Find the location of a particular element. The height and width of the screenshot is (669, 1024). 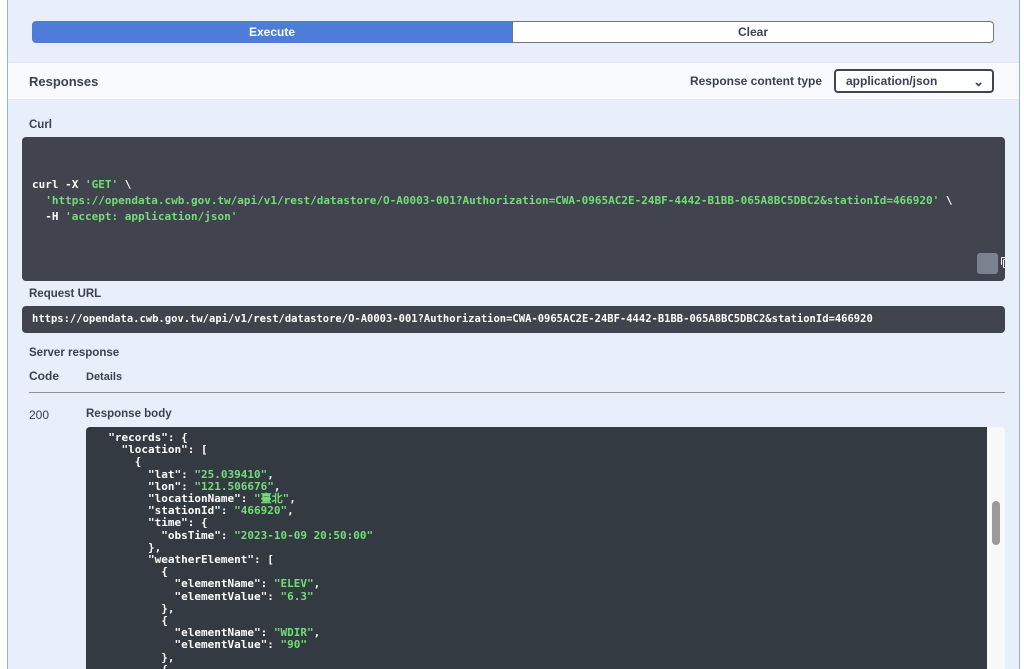

copy-icon is located at coordinates (984, 261).